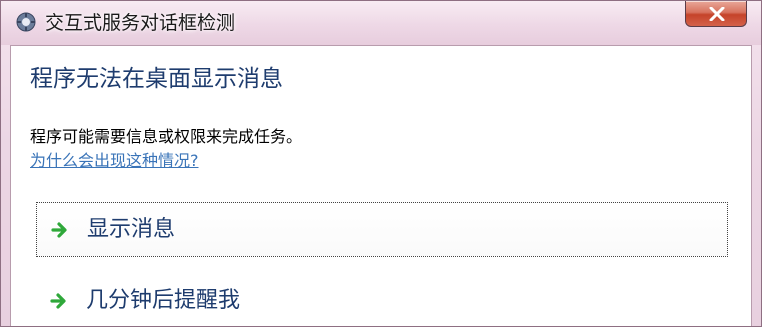  I want to click on dialog-headline: 程序无法在桌面显示消息, so click(156, 79).